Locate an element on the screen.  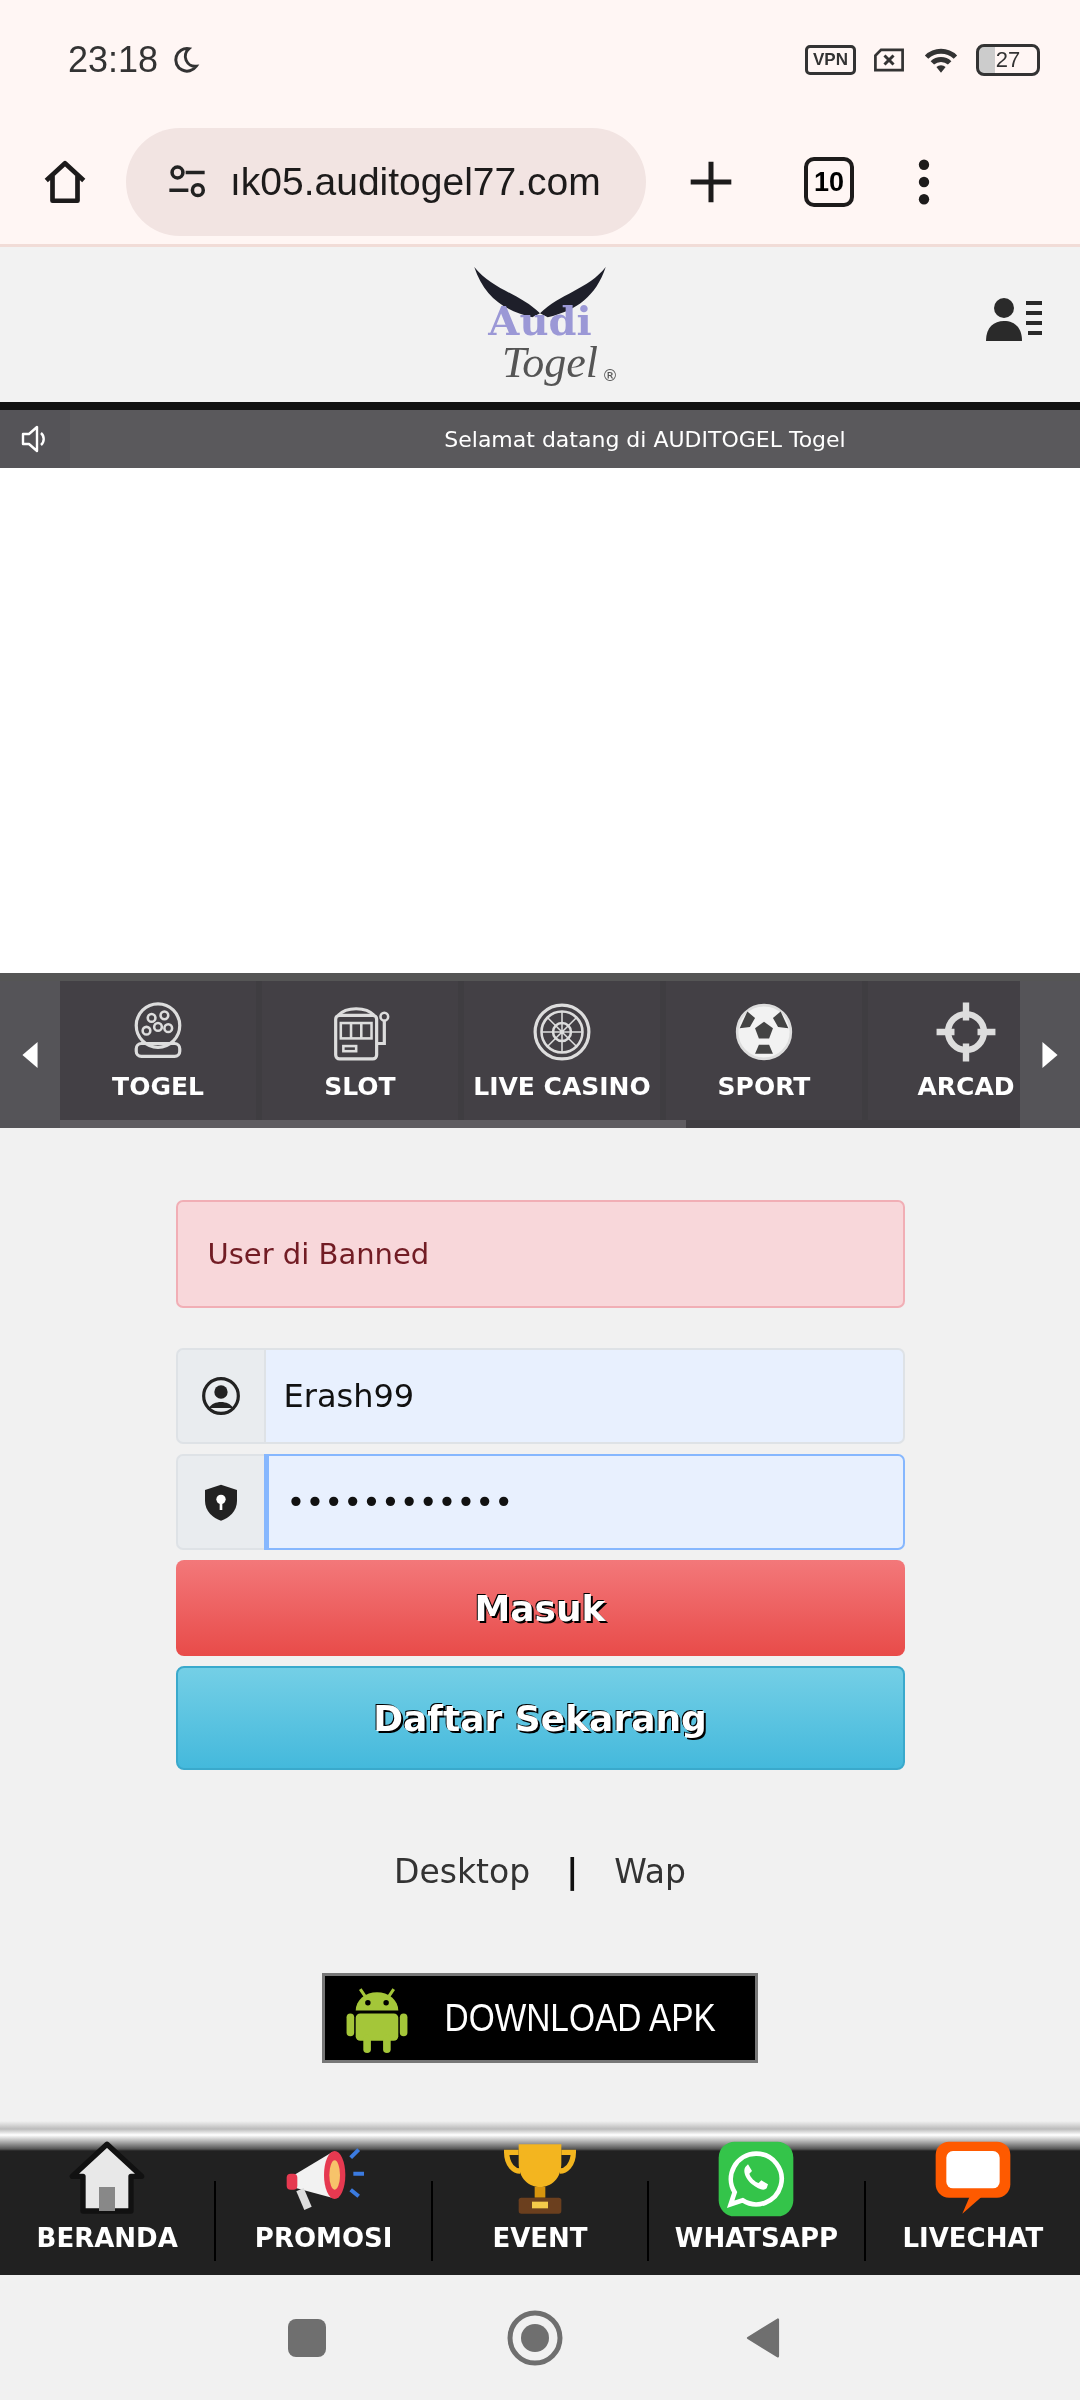
logo-text: Togel is located at coordinates (550, 362).